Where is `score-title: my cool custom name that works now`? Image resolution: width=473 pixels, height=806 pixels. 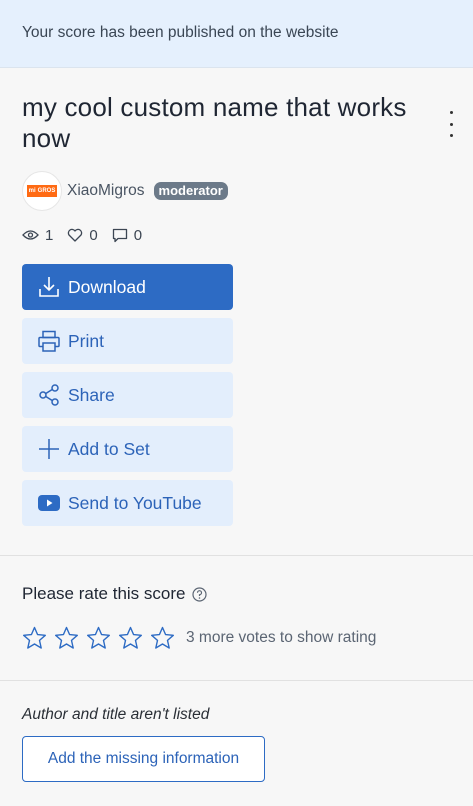
score-title: my cool custom name that works now is located at coordinates (214, 122).